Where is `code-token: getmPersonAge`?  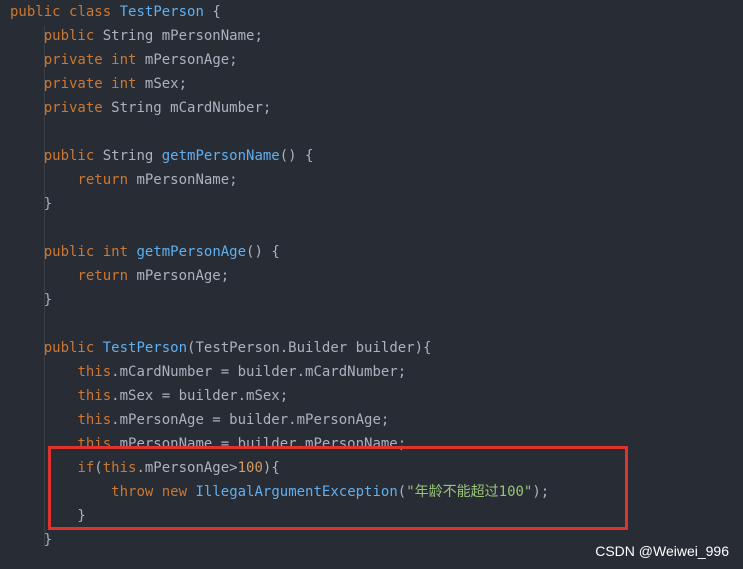 code-token: getmPersonAge is located at coordinates (191, 252).